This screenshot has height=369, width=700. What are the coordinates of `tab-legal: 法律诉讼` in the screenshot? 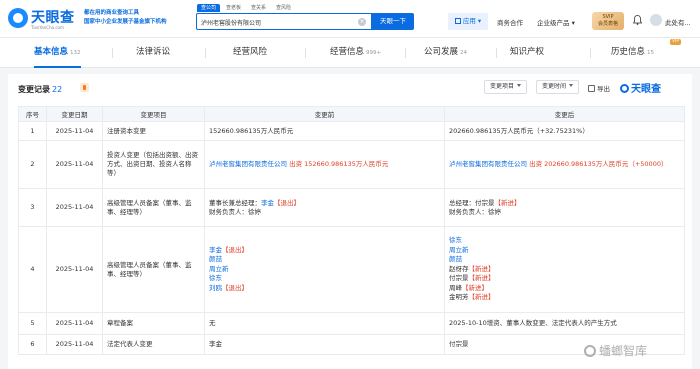 It's located at (153, 53).